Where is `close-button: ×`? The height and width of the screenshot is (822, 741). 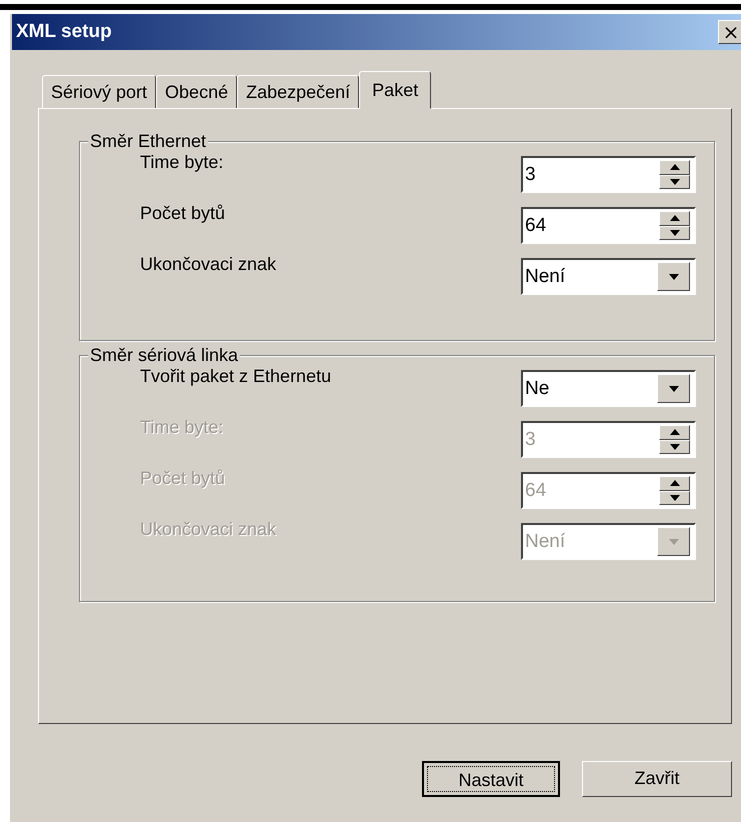 close-button: × is located at coordinates (729, 32).